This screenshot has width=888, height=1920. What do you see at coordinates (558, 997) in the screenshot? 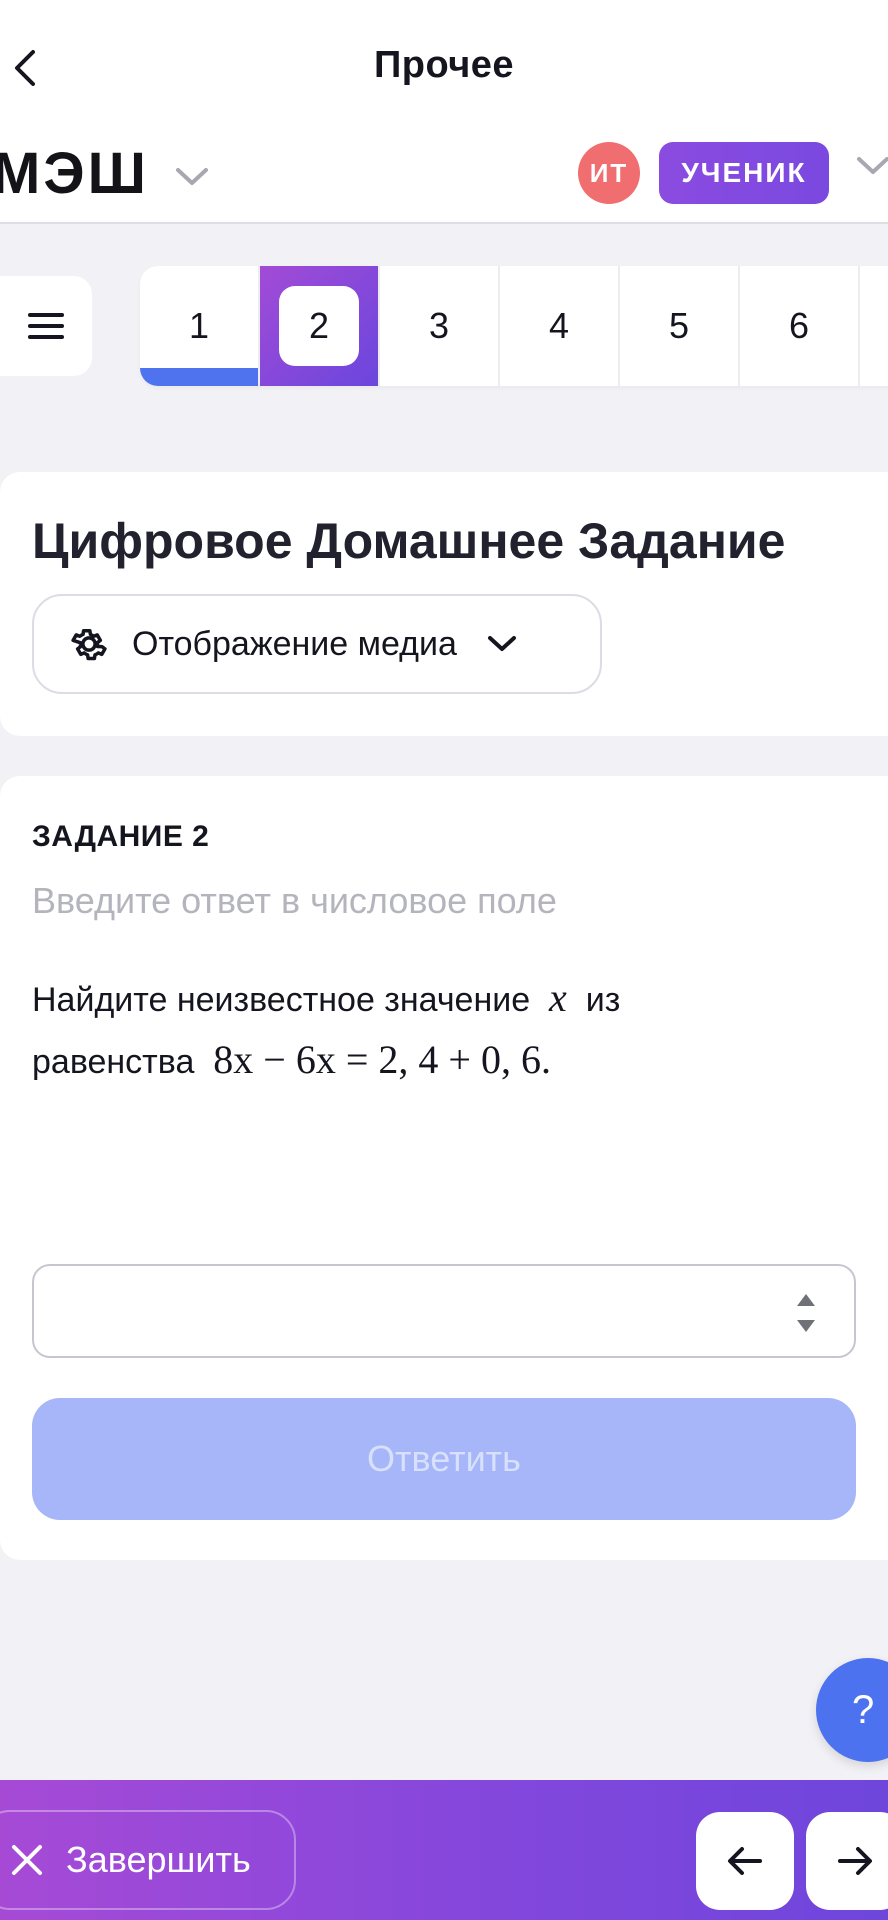
I see `math-variable: x` at bounding box center [558, 997].